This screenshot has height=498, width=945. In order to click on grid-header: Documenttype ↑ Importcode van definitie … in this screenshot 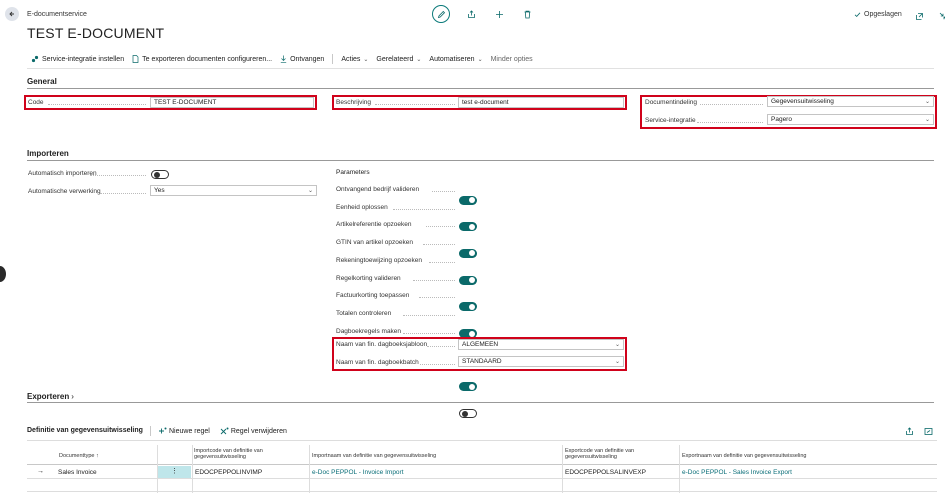, I will do `click(482, 455)`.